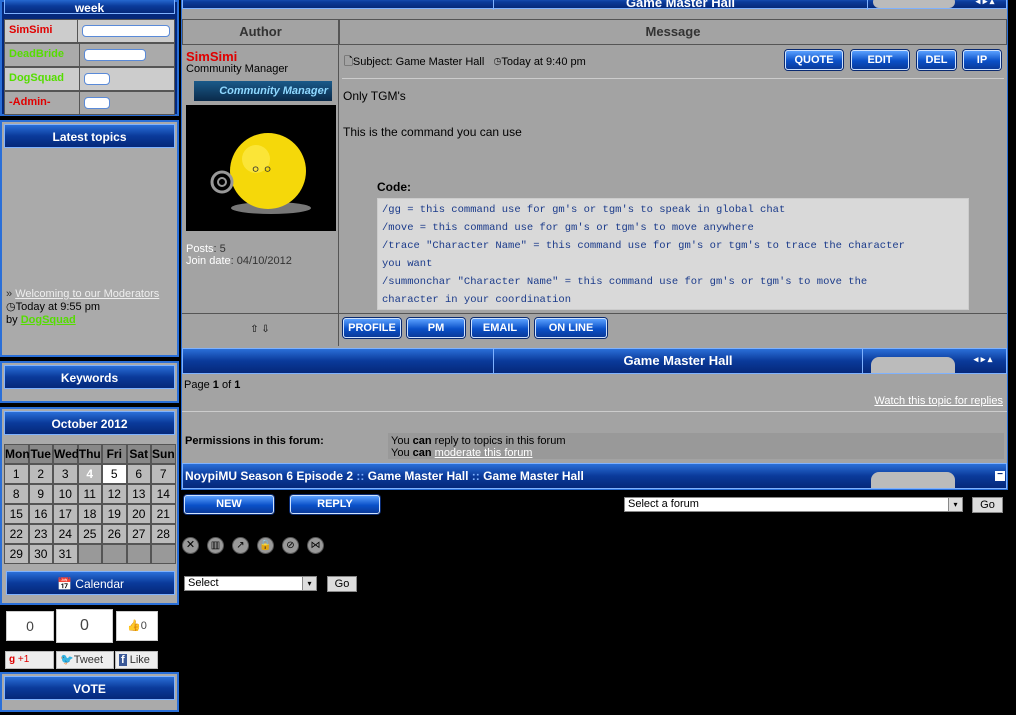 The width and height of the screenshot is (1016, 715). What do you see at coordinates (290, 545) in the screenshot?
I see `split-topic-icon: ⊘` at bounding box center [290, 545].